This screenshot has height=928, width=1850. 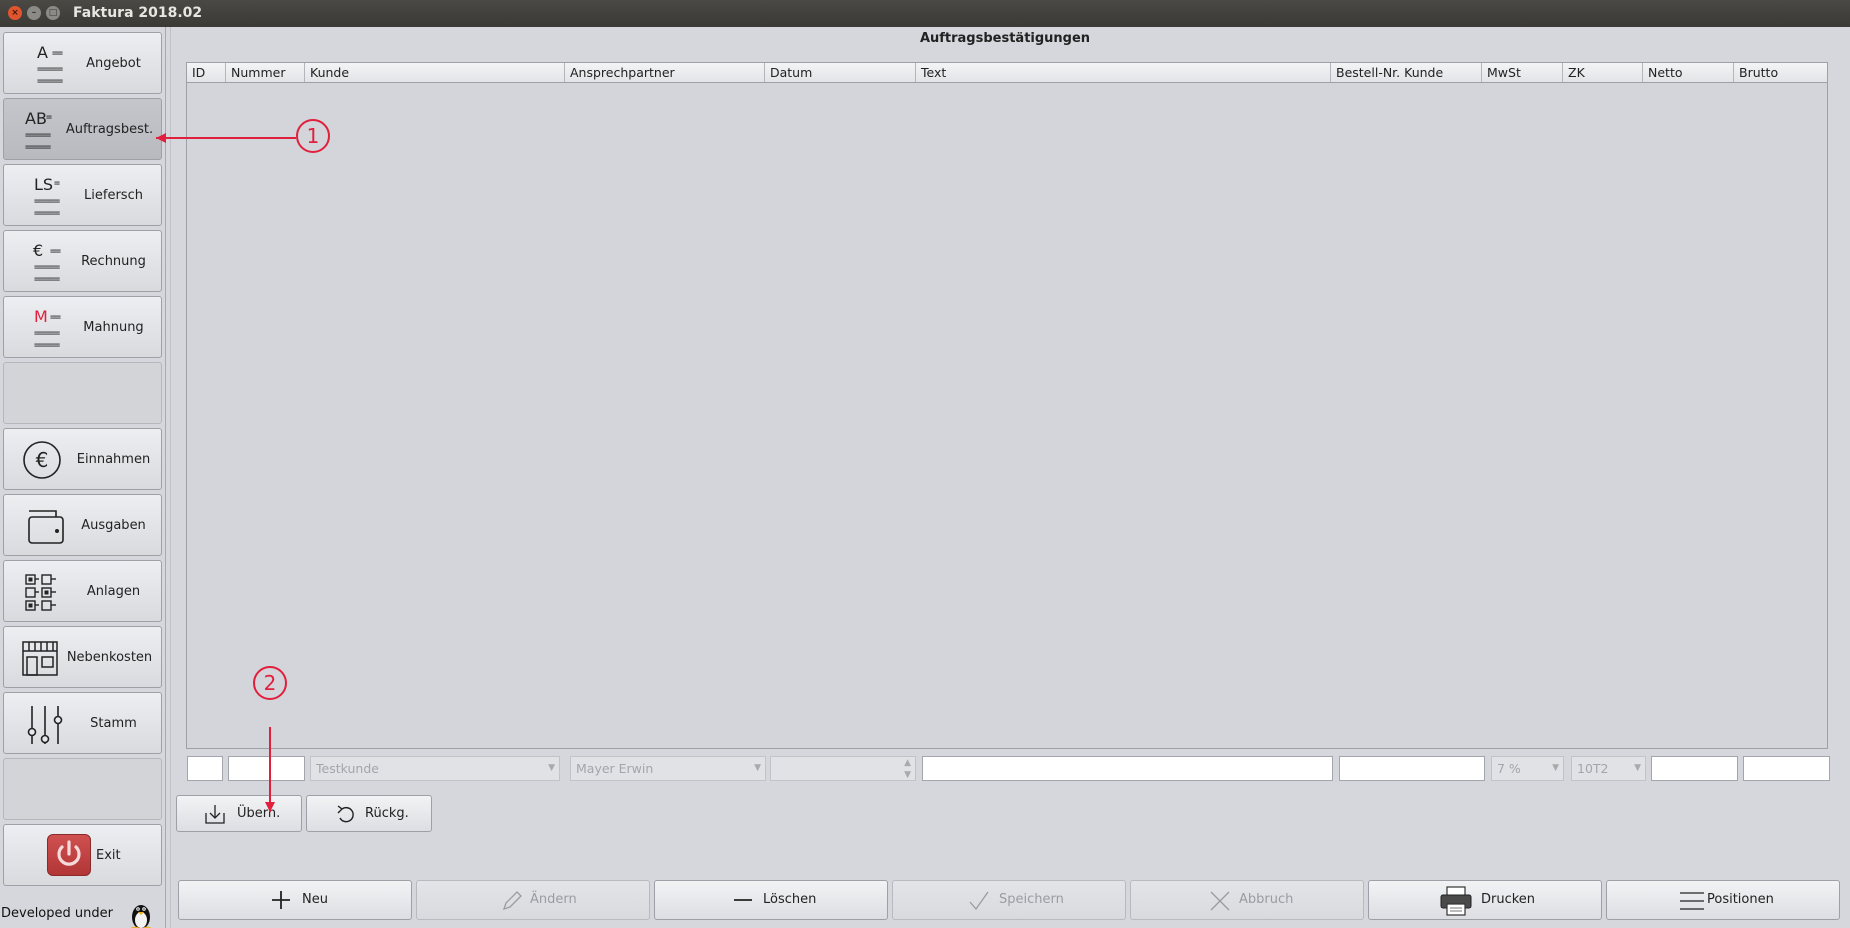 I want to click on annotation-marker-1: 1, so click(x=313, y=136).